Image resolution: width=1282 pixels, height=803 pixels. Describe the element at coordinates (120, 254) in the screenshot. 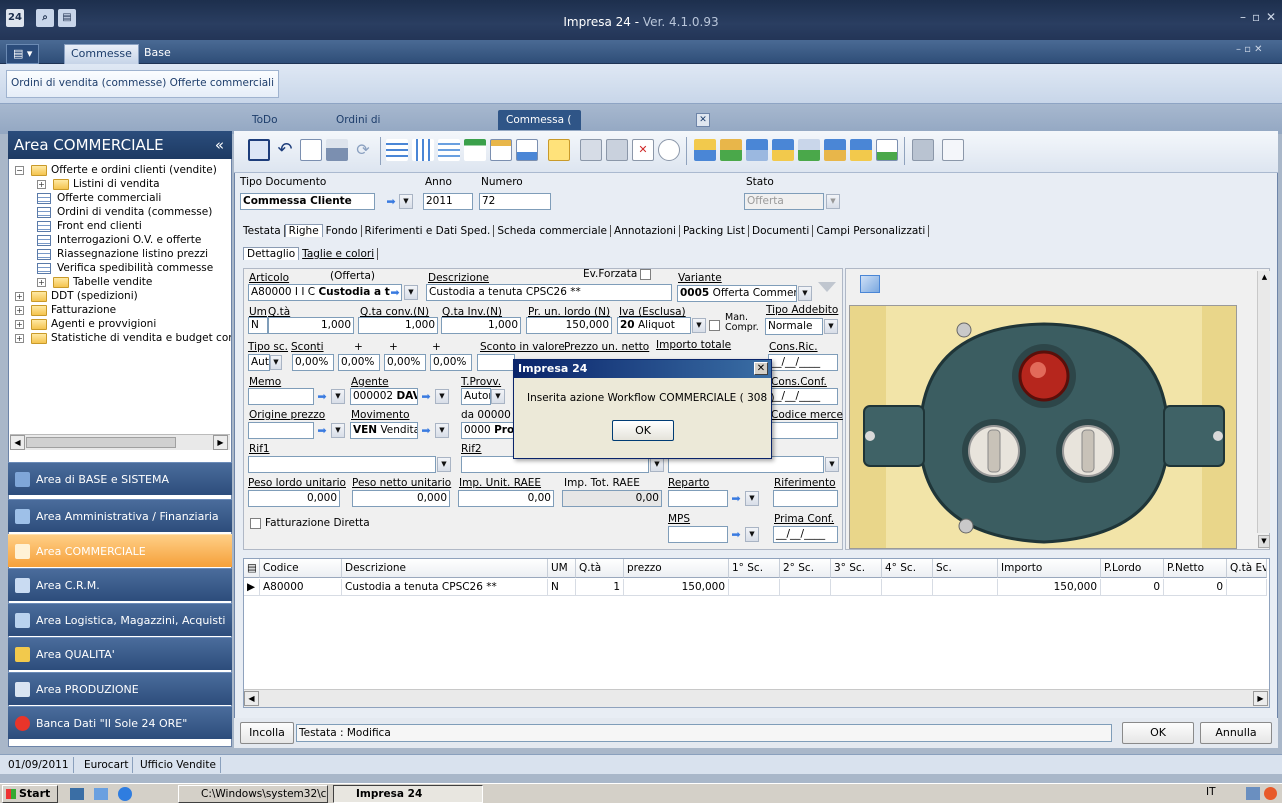

I see `tree-item: Riassegnazione listino prezzi` at that location.